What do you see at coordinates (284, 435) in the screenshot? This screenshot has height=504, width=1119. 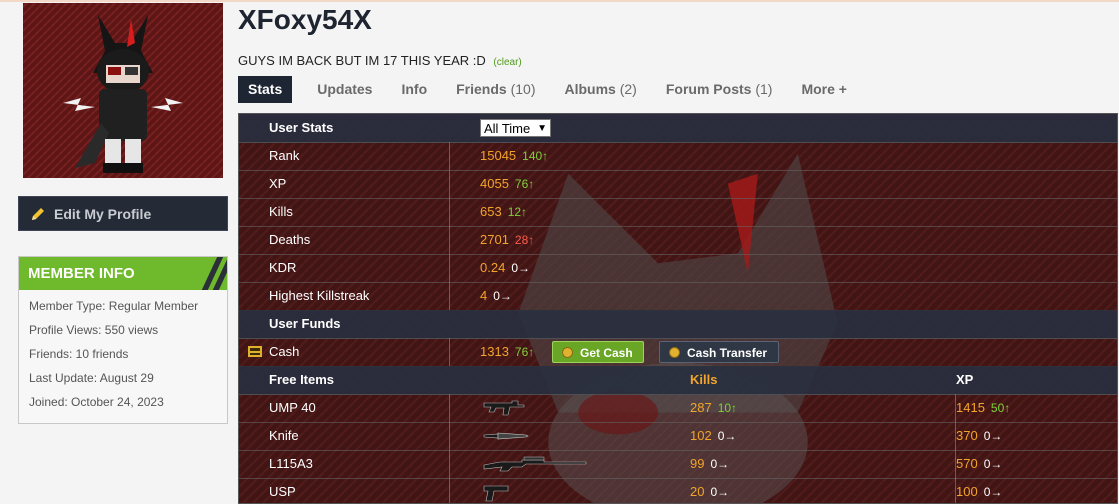 I see `item-name: Knife` at bounding box center [284, 435].